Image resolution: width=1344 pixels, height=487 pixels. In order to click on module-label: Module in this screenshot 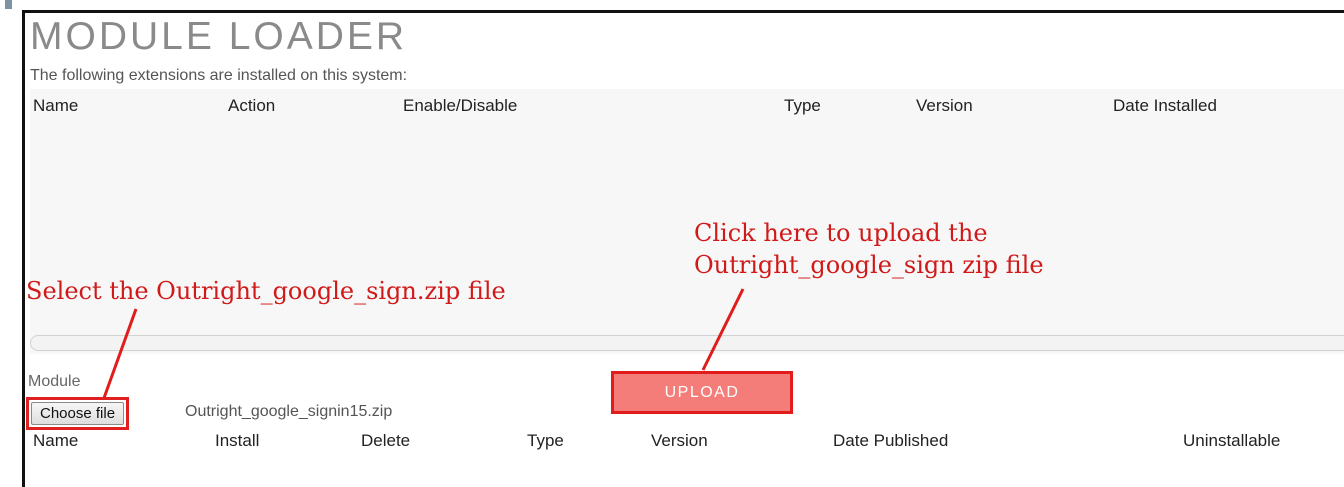, I will do `click(54, 381)`.